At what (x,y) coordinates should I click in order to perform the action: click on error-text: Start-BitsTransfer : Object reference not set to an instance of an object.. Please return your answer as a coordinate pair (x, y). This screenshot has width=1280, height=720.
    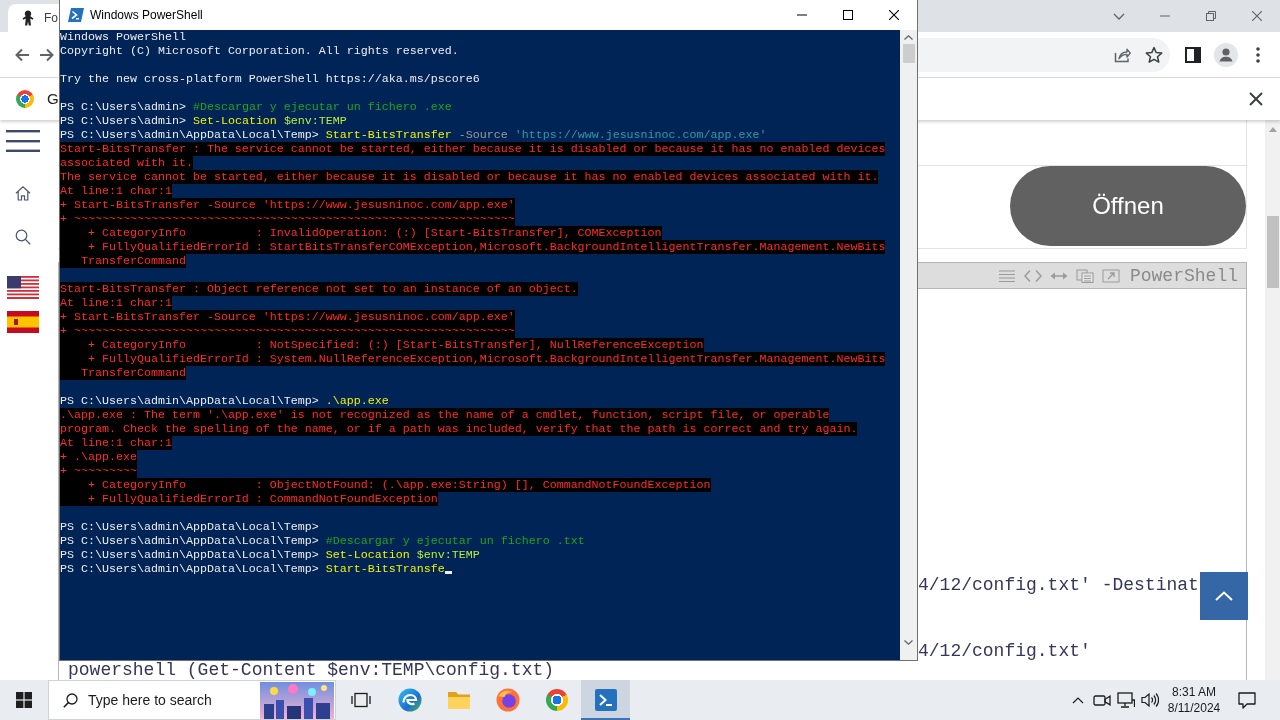
    Looking at the image, I should click on (319, 289).